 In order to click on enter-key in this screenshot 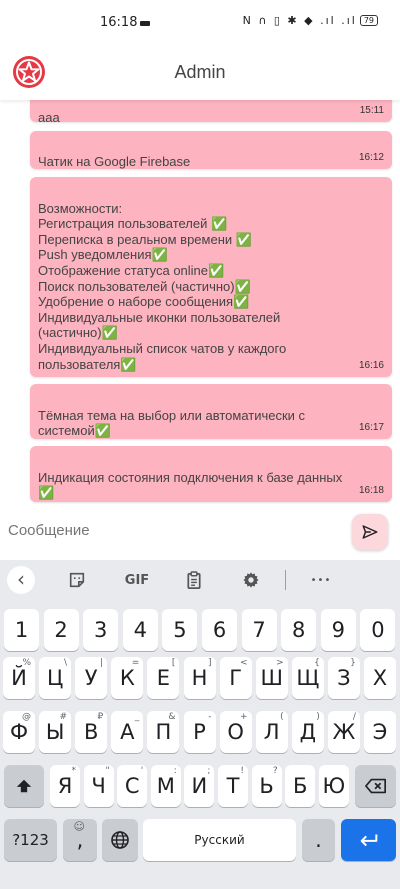, I will do `click(368, 840)`.